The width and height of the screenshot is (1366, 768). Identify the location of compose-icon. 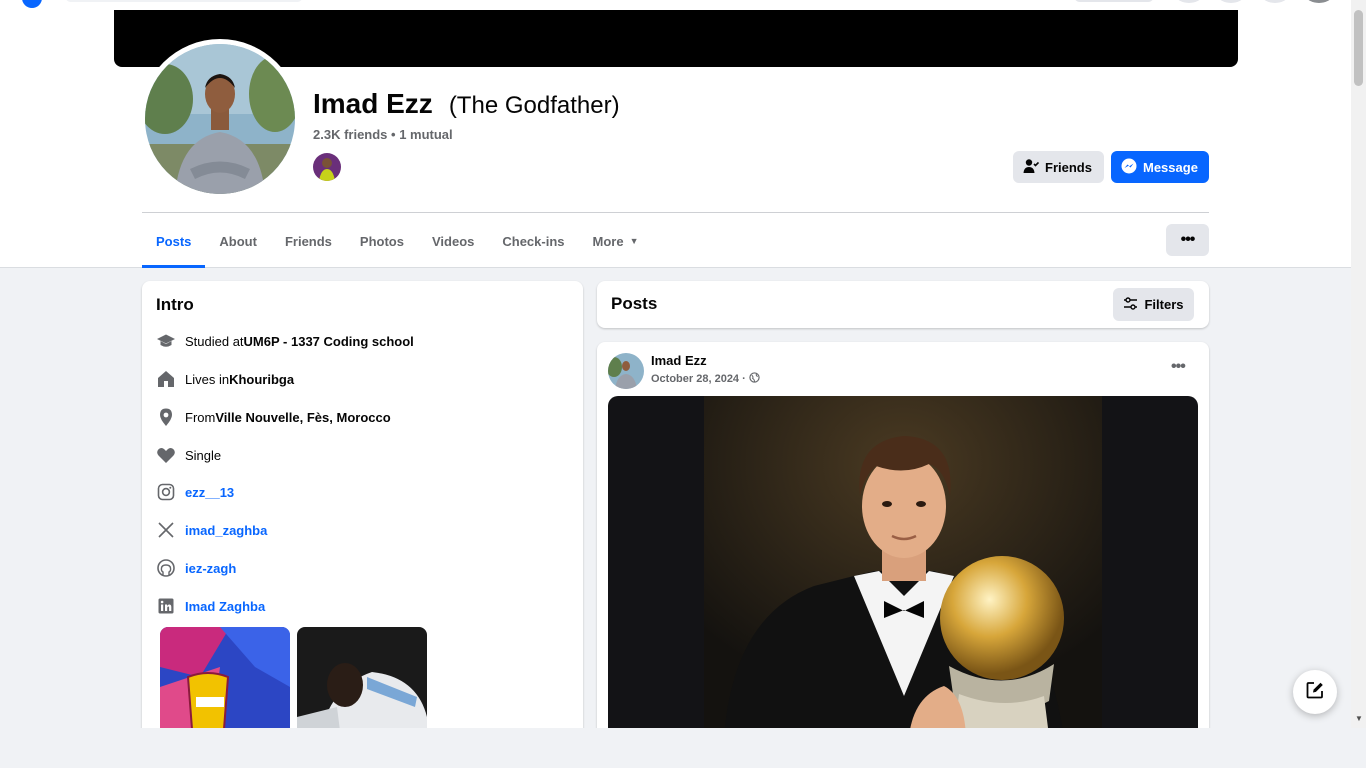
(1315, 692).